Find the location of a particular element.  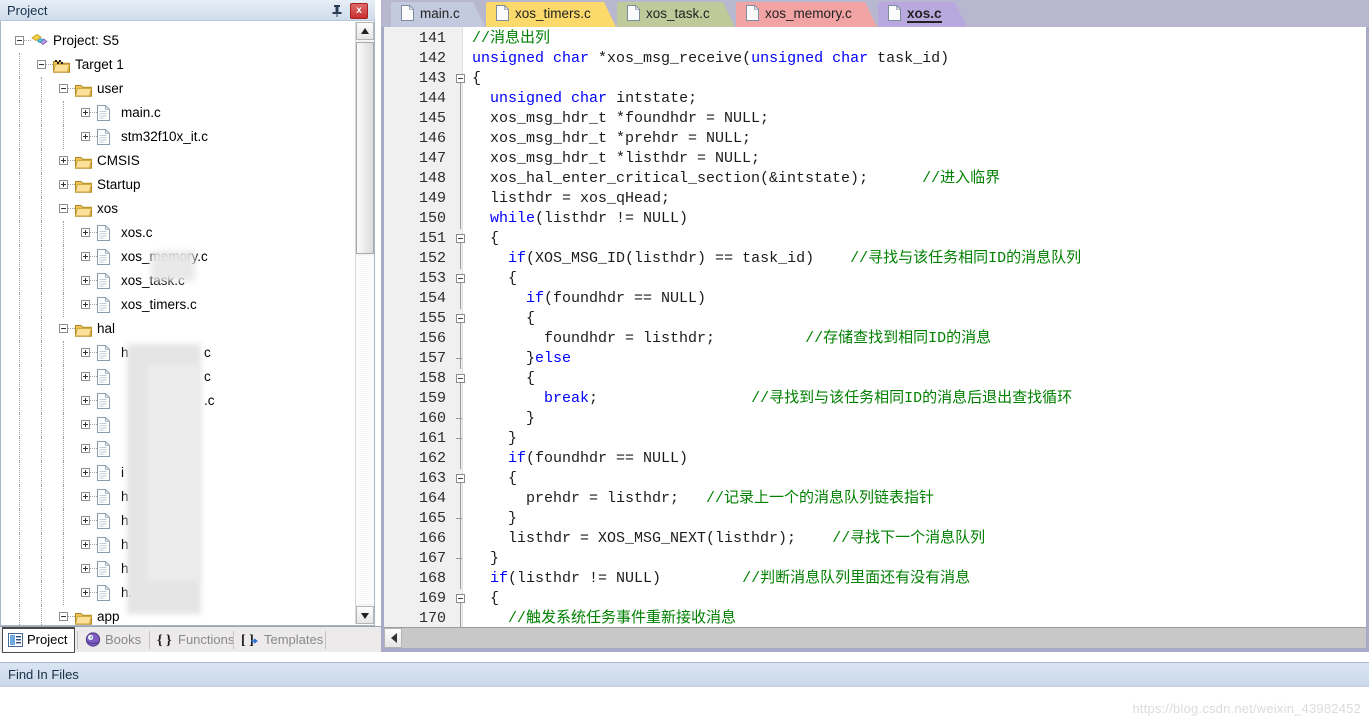

tree-item-xos-timers-c: xos_timers.c is located at coordinates (178, 305).